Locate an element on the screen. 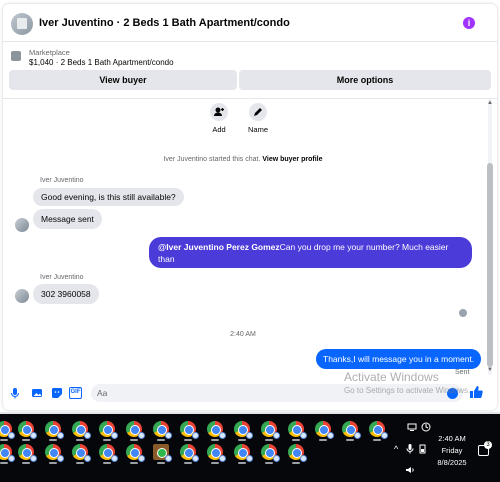 The height and width of the screenshot is (482, 500). name-action: Name is located at coordinates (258, 118).